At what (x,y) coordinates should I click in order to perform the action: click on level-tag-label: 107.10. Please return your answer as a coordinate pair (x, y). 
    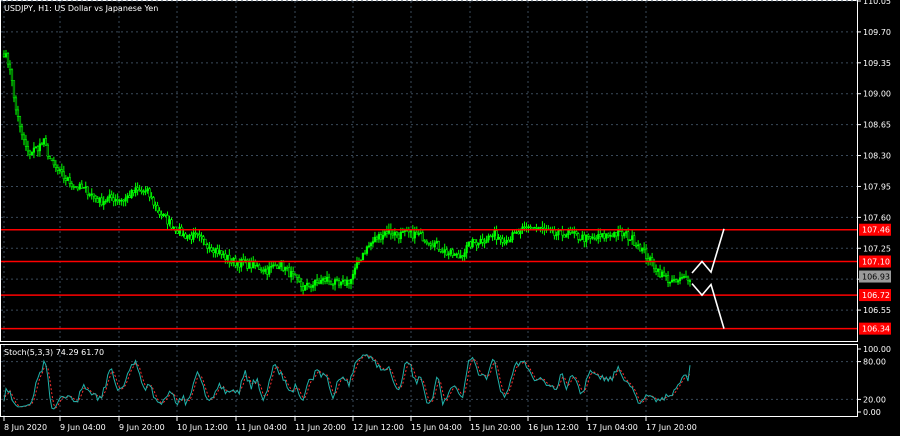
    Looking at the image, I should click on (876, 262).